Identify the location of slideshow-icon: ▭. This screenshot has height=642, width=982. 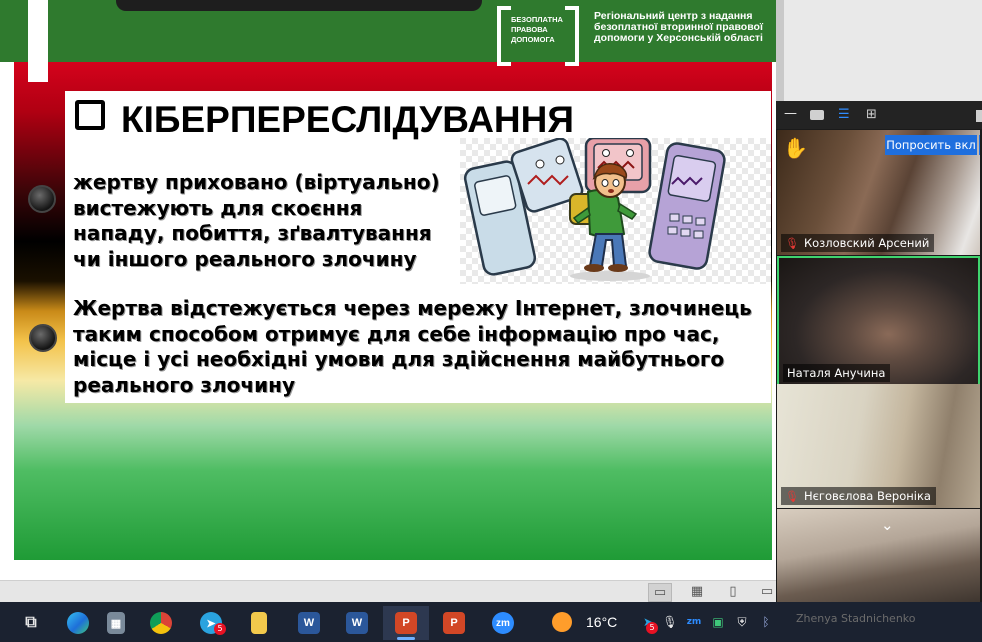
(767, 591).